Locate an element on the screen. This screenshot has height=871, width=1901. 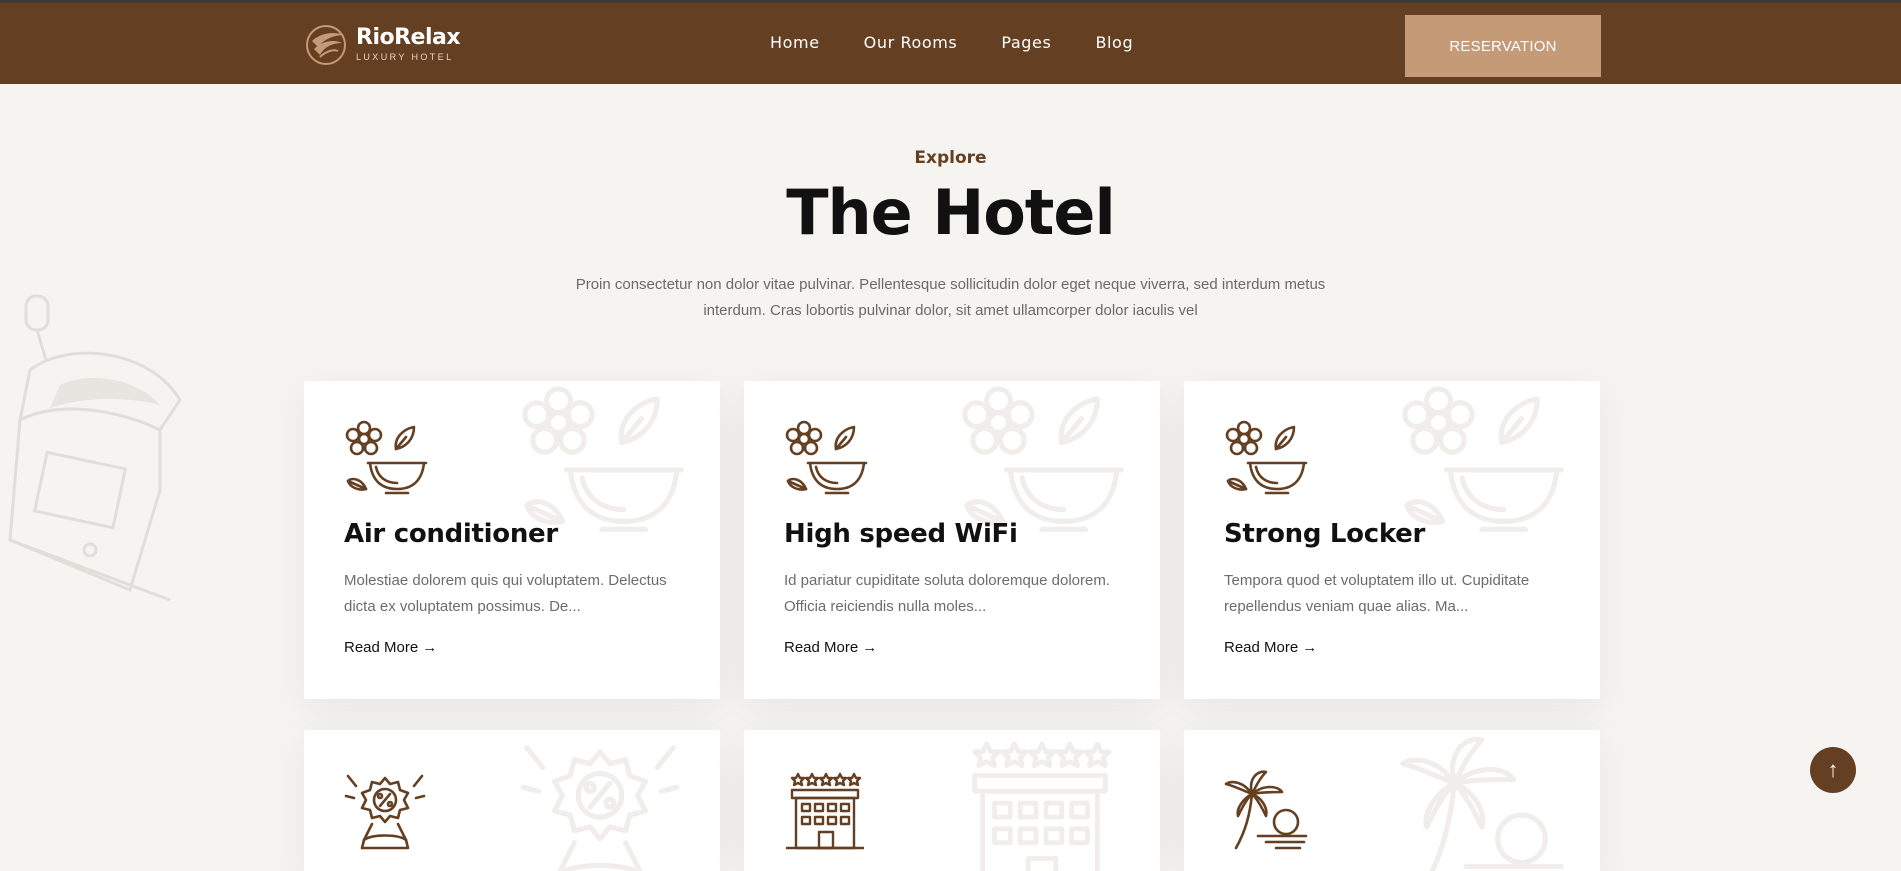
logo-name: RioRelax is located at coordinates (408, 37).